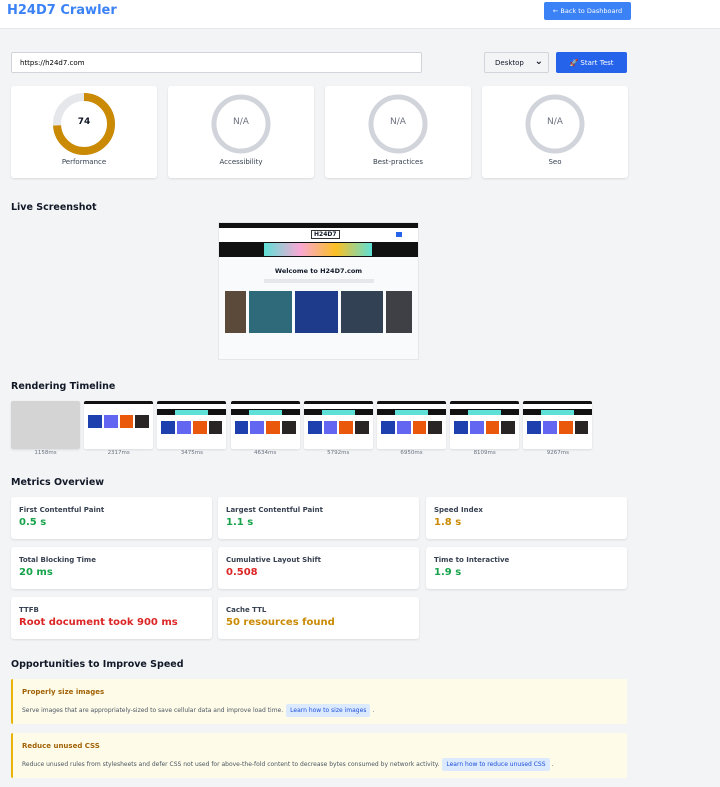 This screenshot has width=720, height=787. I want to click on metric-card: Total Blocking Time 20 ms, so click(111, 568).